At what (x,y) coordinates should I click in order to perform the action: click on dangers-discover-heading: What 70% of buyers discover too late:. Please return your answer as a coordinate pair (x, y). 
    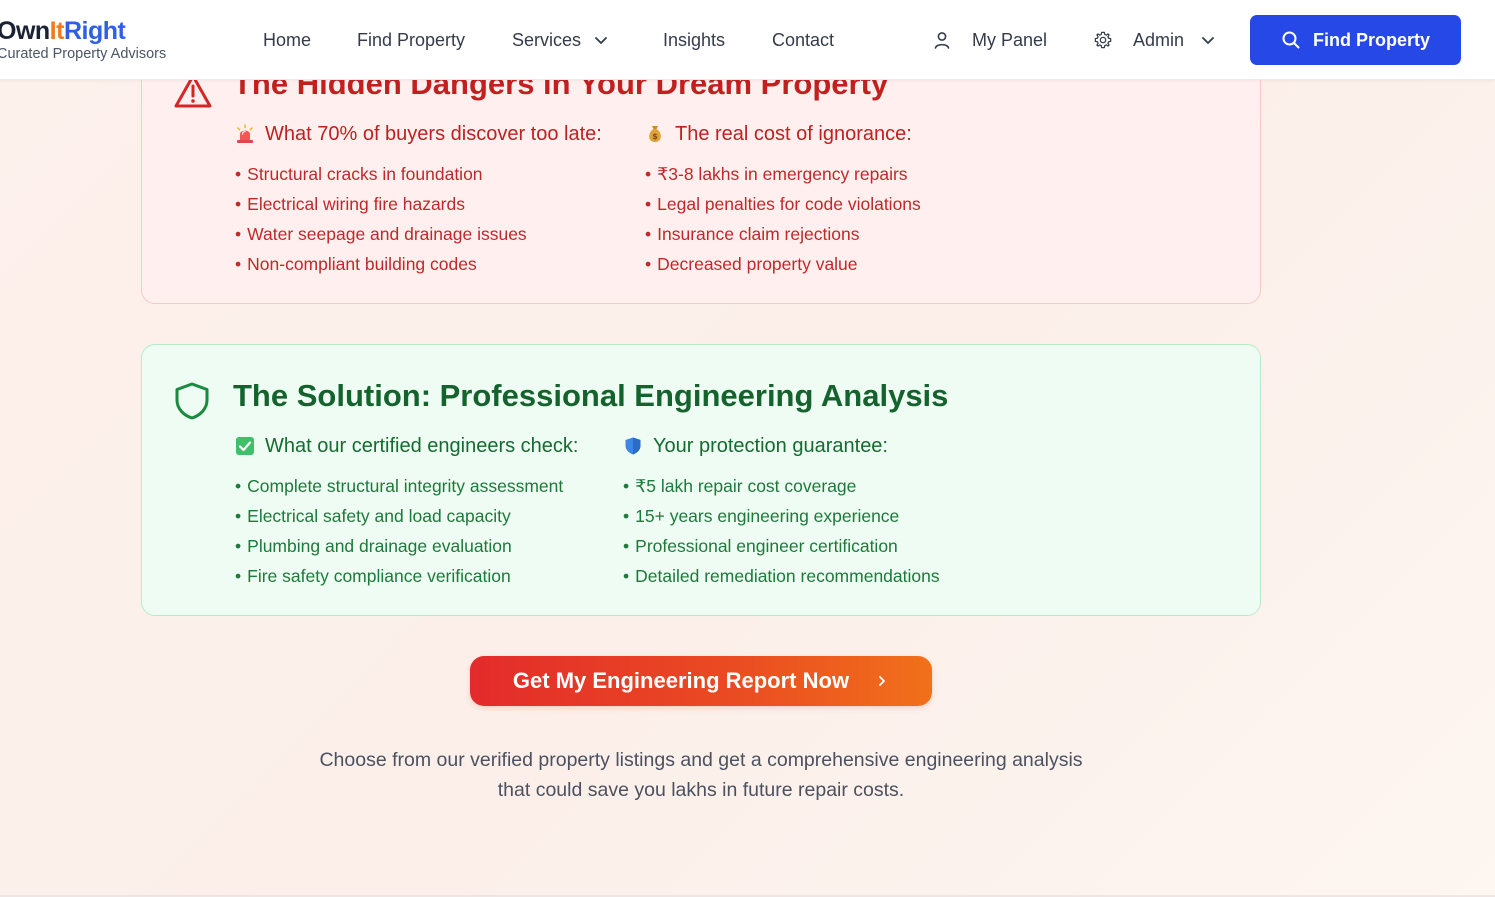
    Looking at the image, I should click on (418, 134).